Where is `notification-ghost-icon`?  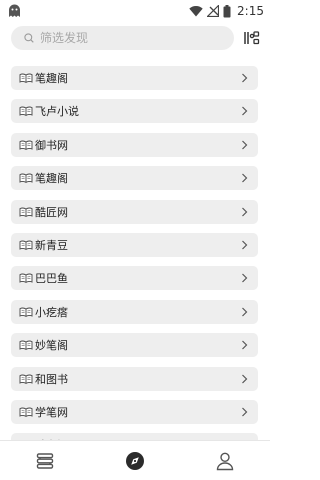
notification-ghost-icon is located at coordinates (14, 10).